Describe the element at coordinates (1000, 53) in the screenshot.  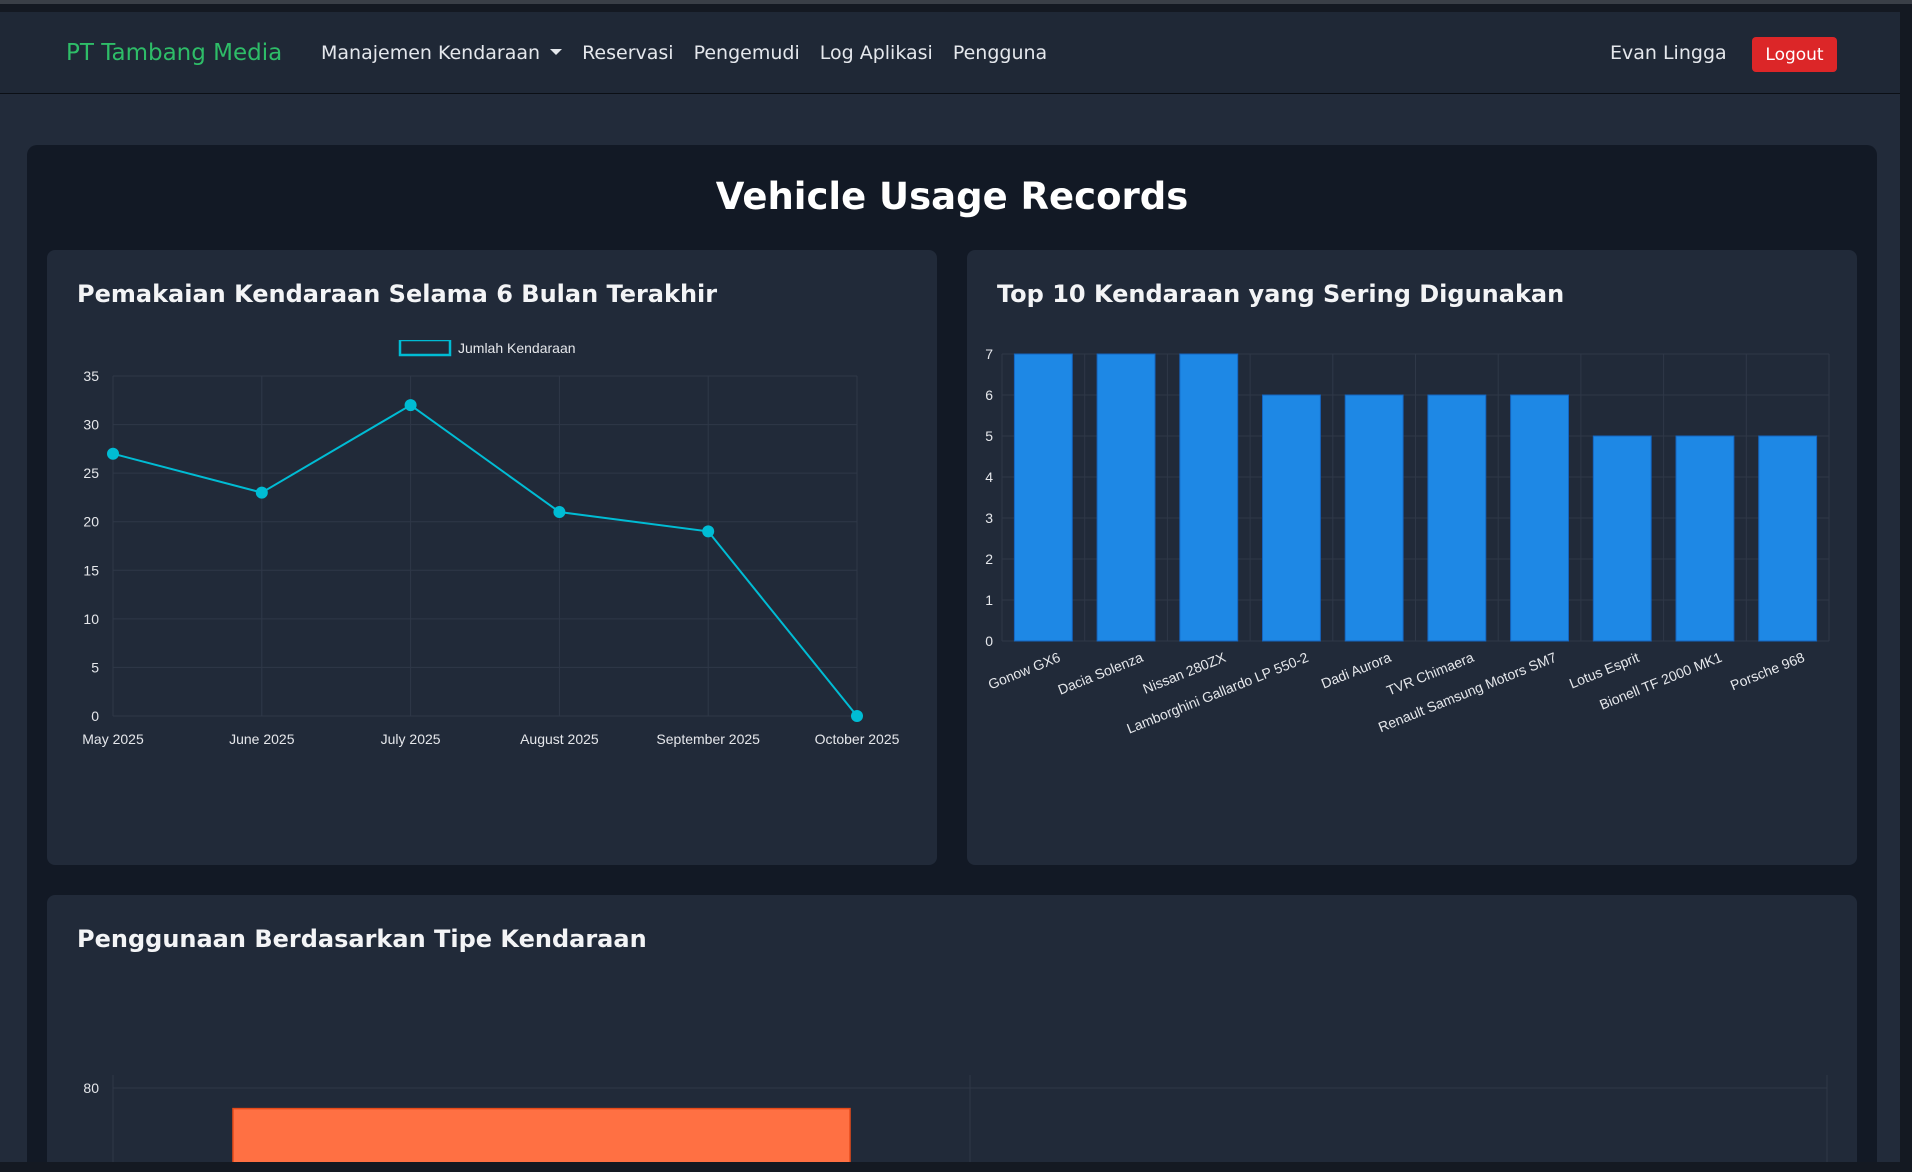
I see `nav-pengguna: Pengguna` at that location.